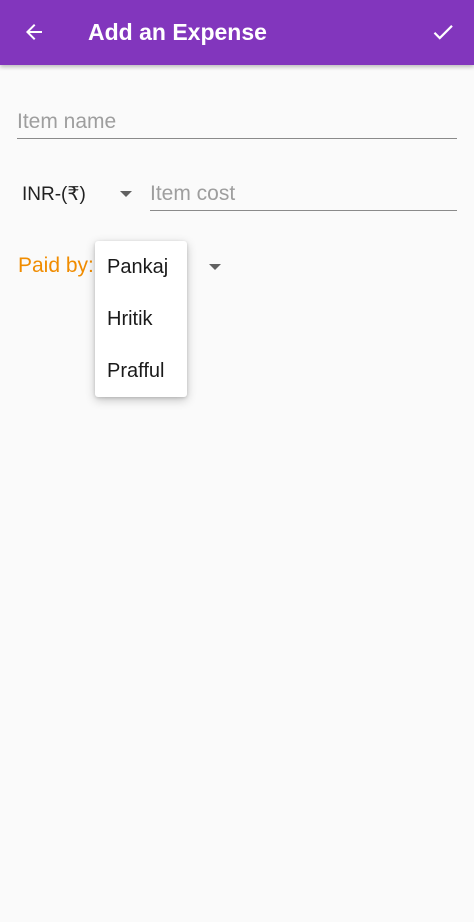  I want to click on check-icon, so click(443, 32).